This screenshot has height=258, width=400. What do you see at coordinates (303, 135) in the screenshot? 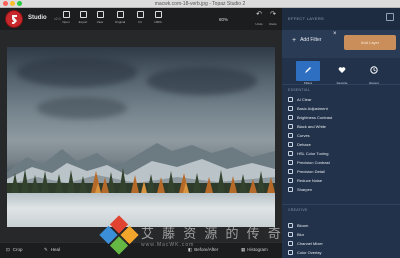
I see `filter-item-label: Curves` at bounding box center [303, 135].